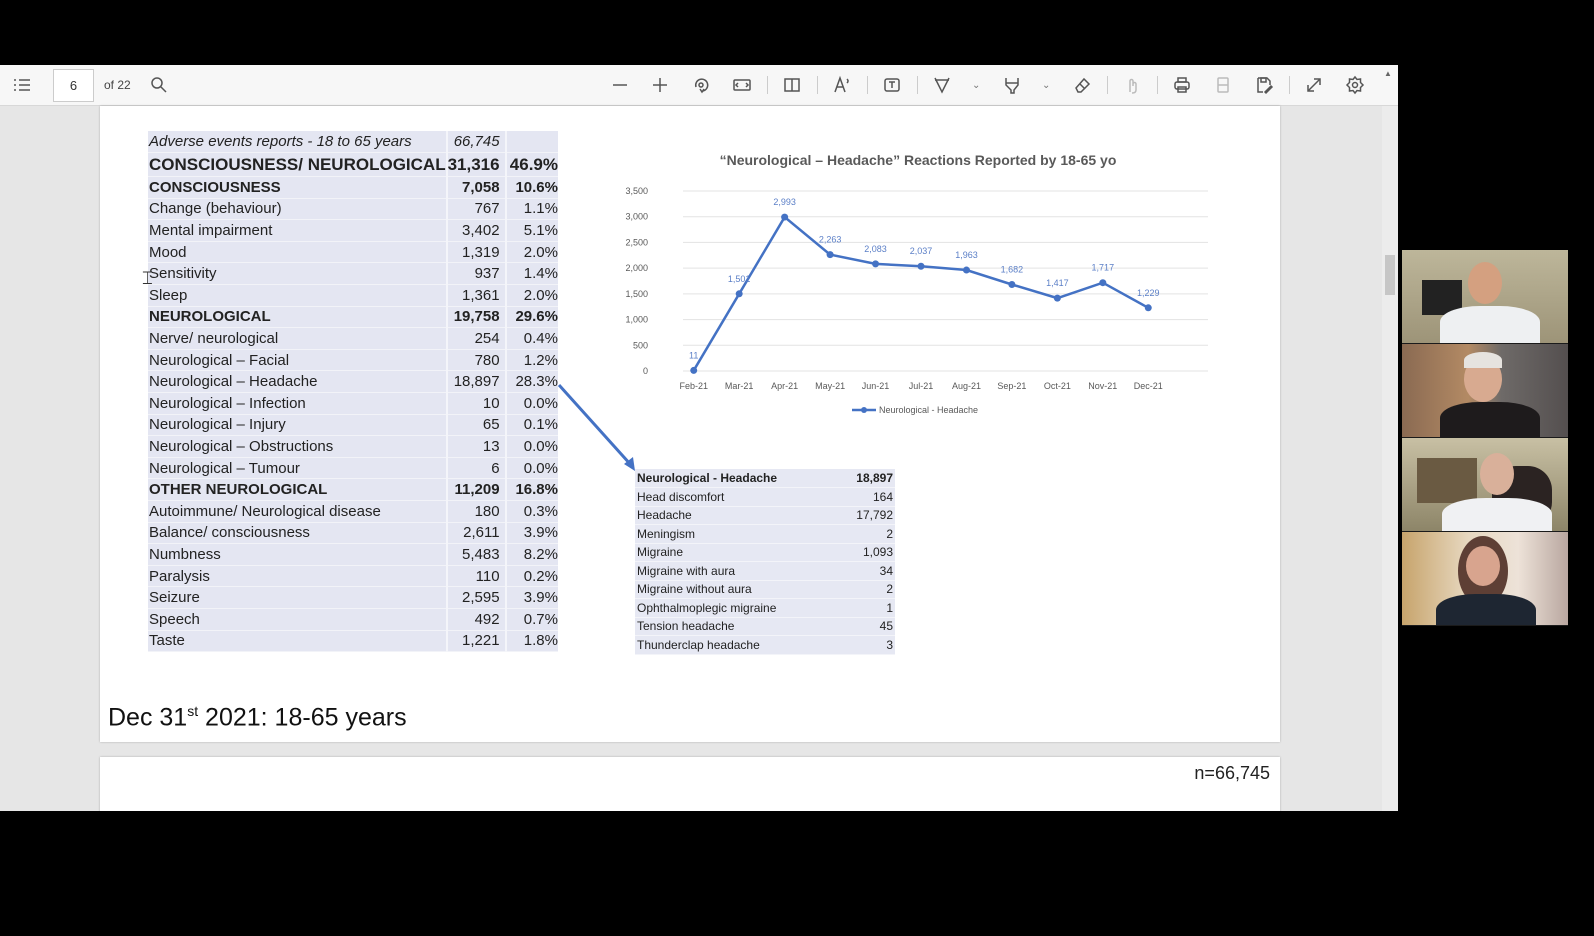  I want to click on data-label: 1,417, so click(1057, 283).